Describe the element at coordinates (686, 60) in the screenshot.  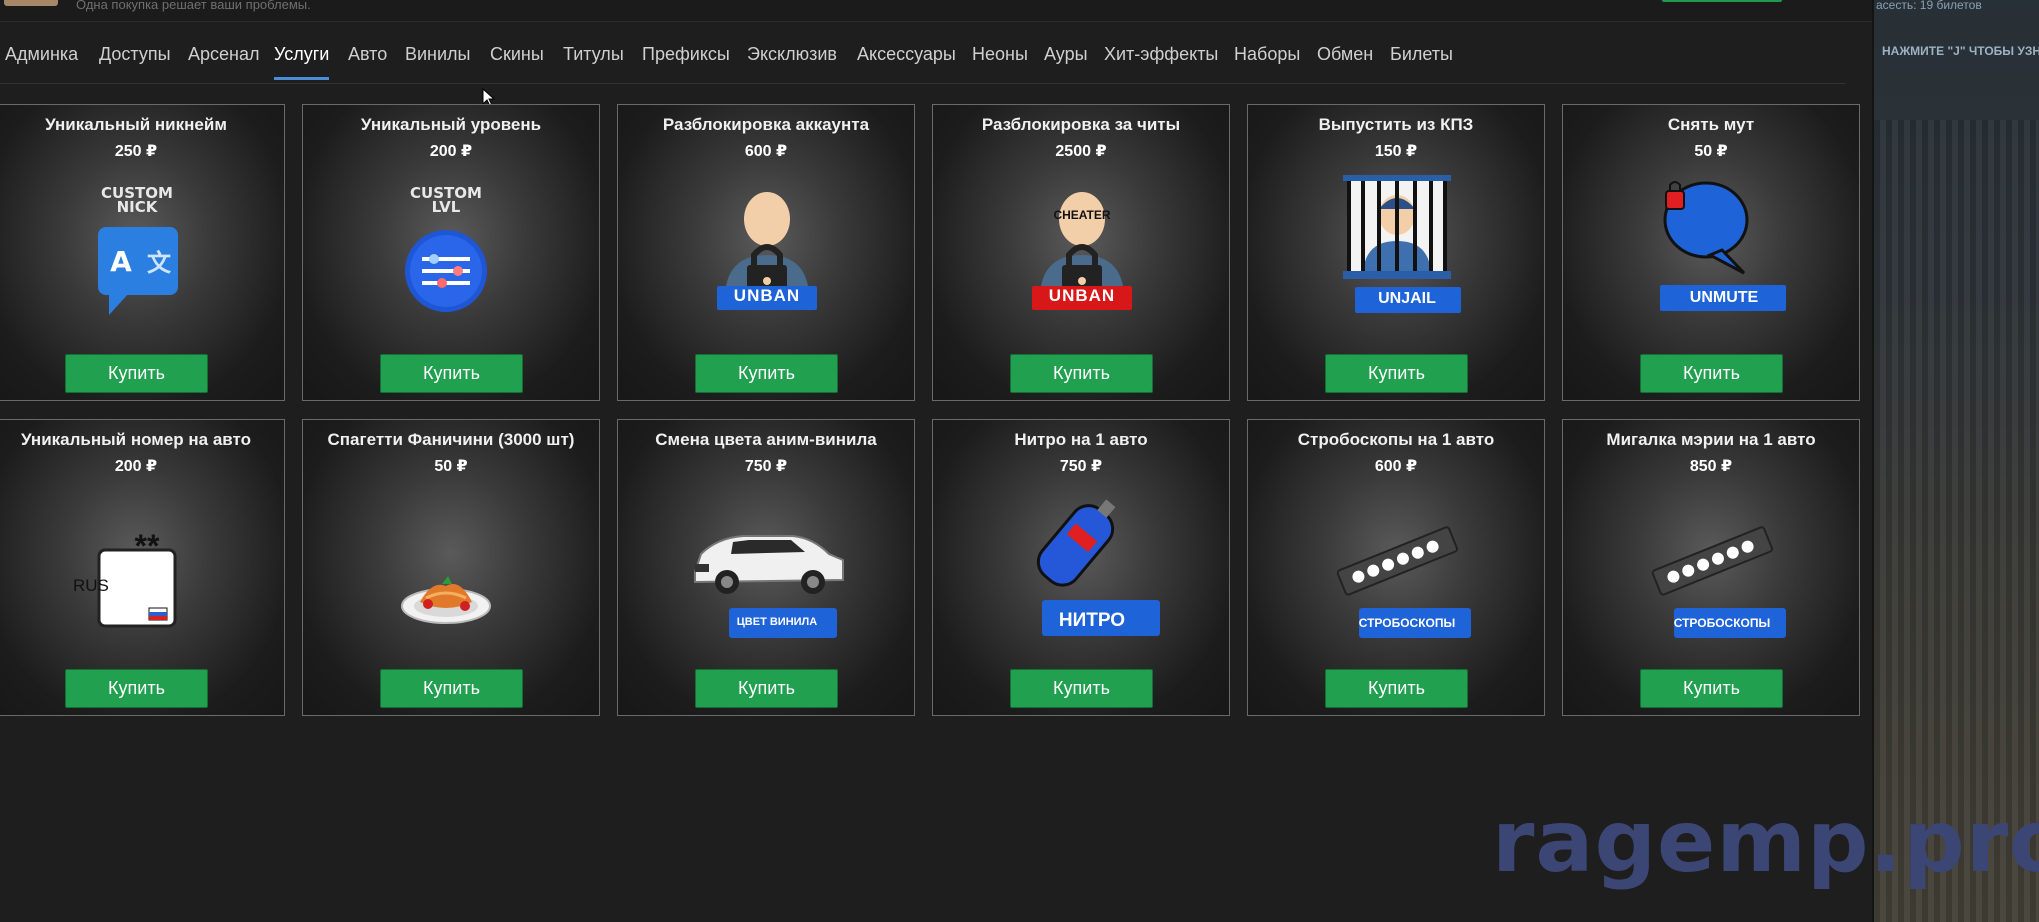
I see `tab-prefixes: Префиксы` at that location.